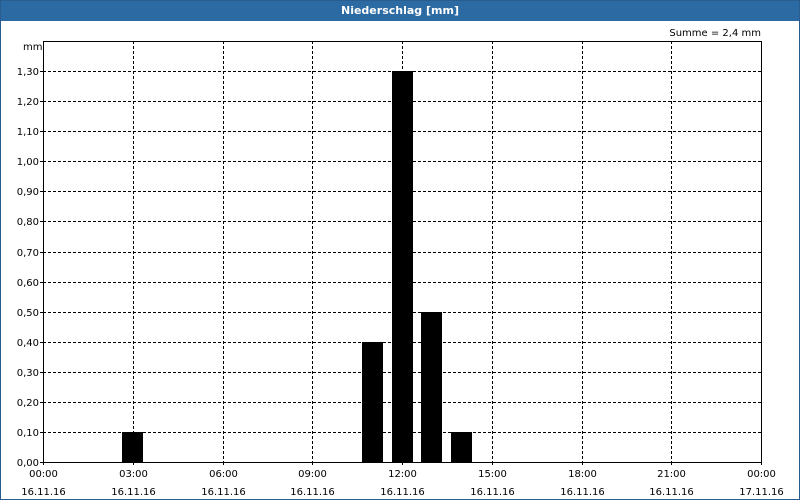 This screenshot has height=501, width=800. I want to click on y-tick-label: 0,30, so click(28, 373).